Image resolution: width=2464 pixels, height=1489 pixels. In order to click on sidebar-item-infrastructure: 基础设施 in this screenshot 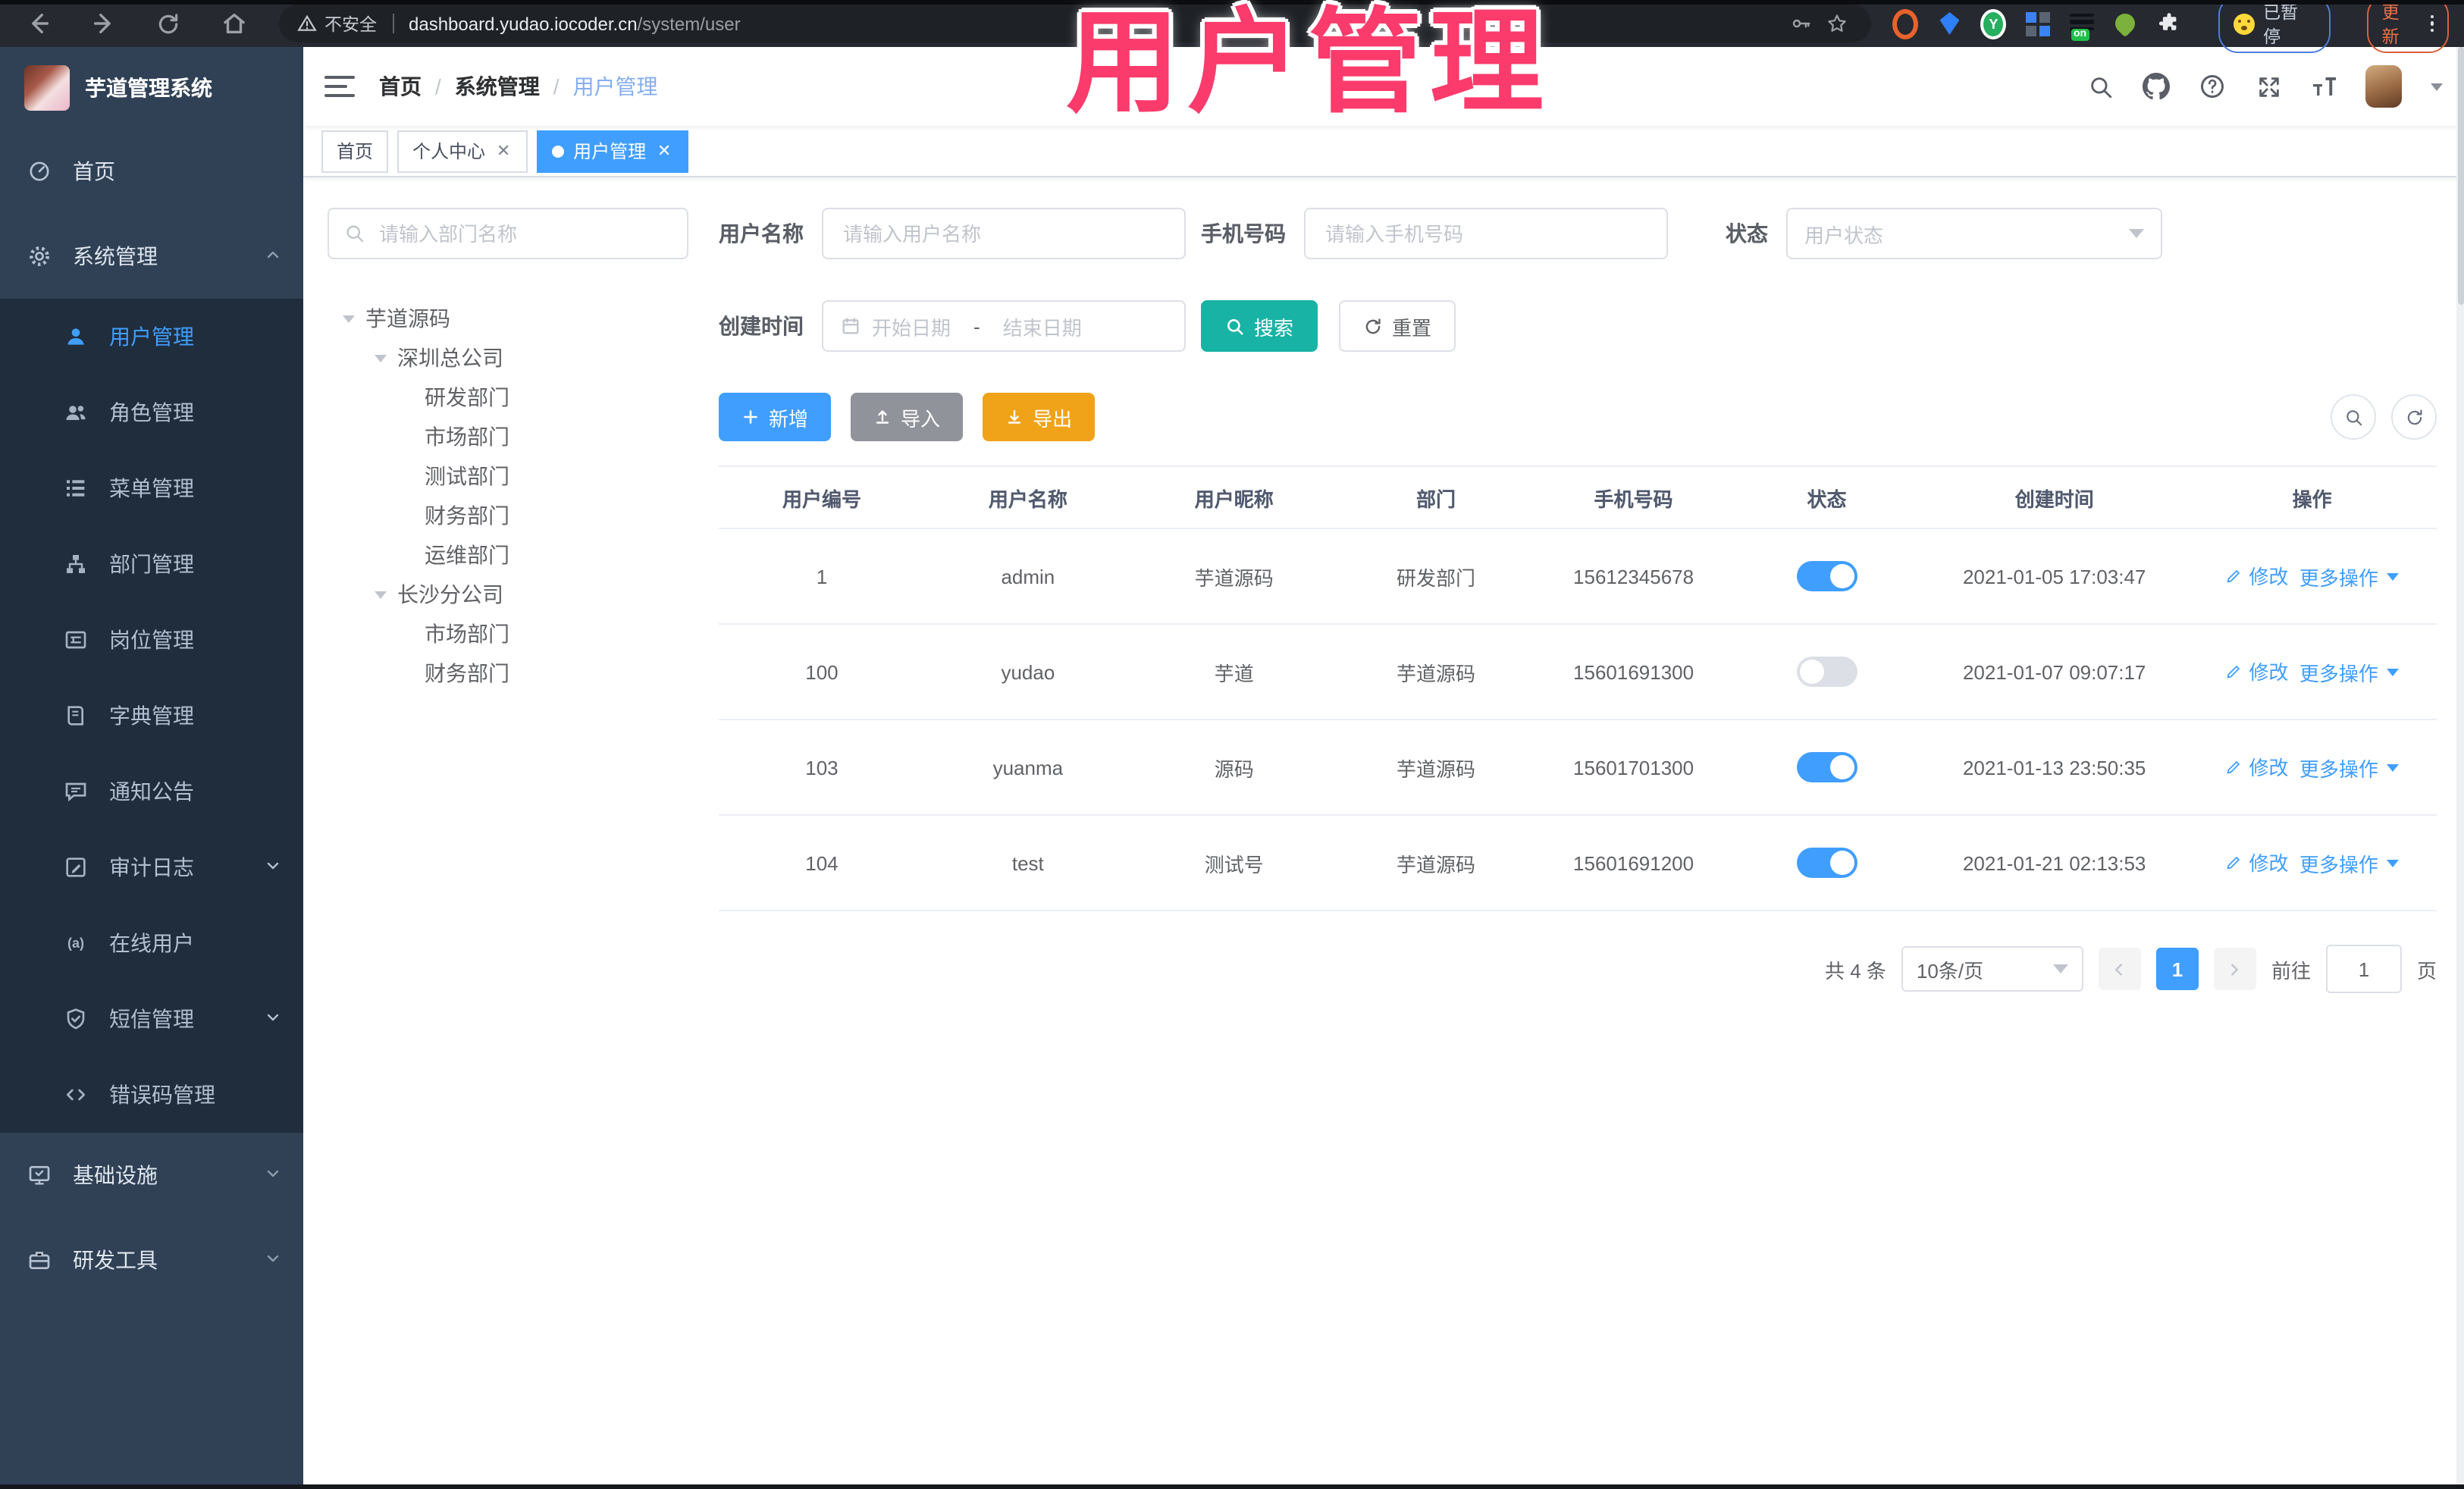, I will do `click(151, 1176)`.